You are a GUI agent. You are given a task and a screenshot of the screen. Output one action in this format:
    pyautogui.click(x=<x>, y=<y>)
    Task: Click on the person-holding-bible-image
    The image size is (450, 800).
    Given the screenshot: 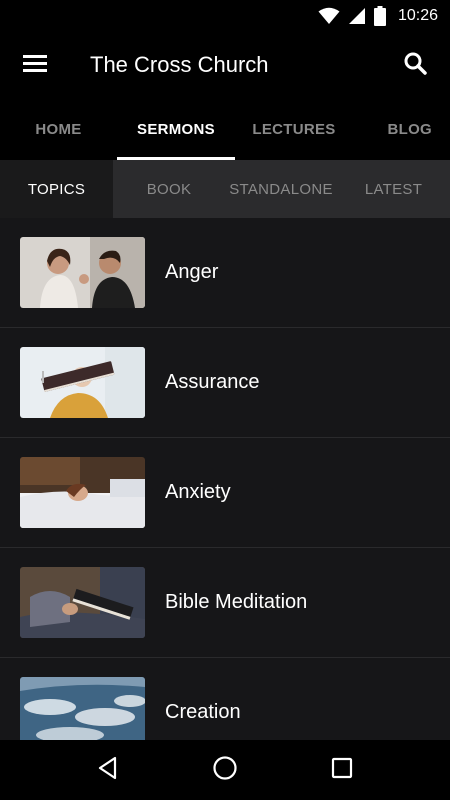 What is the action you would take?
    pyautogui.click(x=82, y=382)
    